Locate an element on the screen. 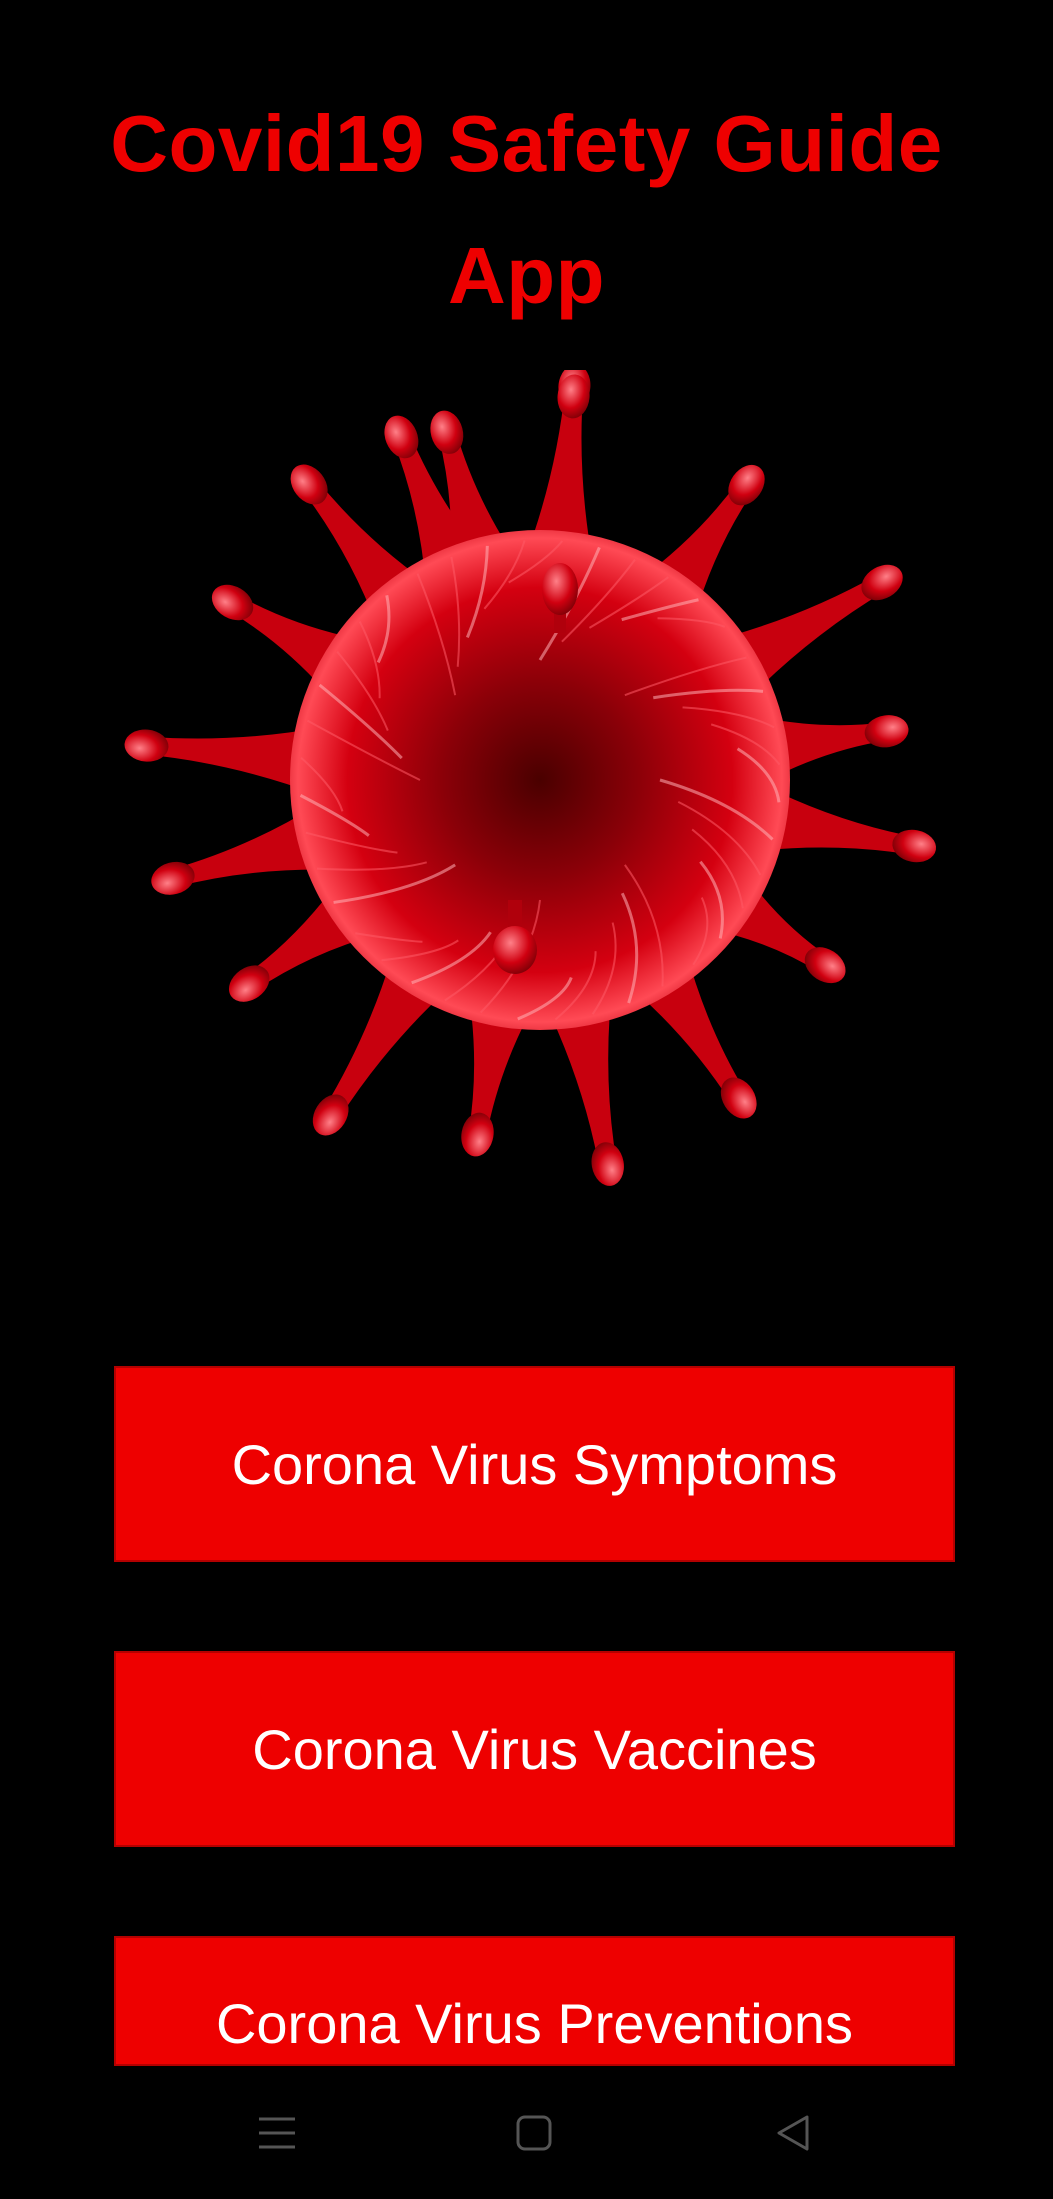 The width and height of the screenshot is (1053, 2199). menu-icon is located at coordinates (277, 2132).